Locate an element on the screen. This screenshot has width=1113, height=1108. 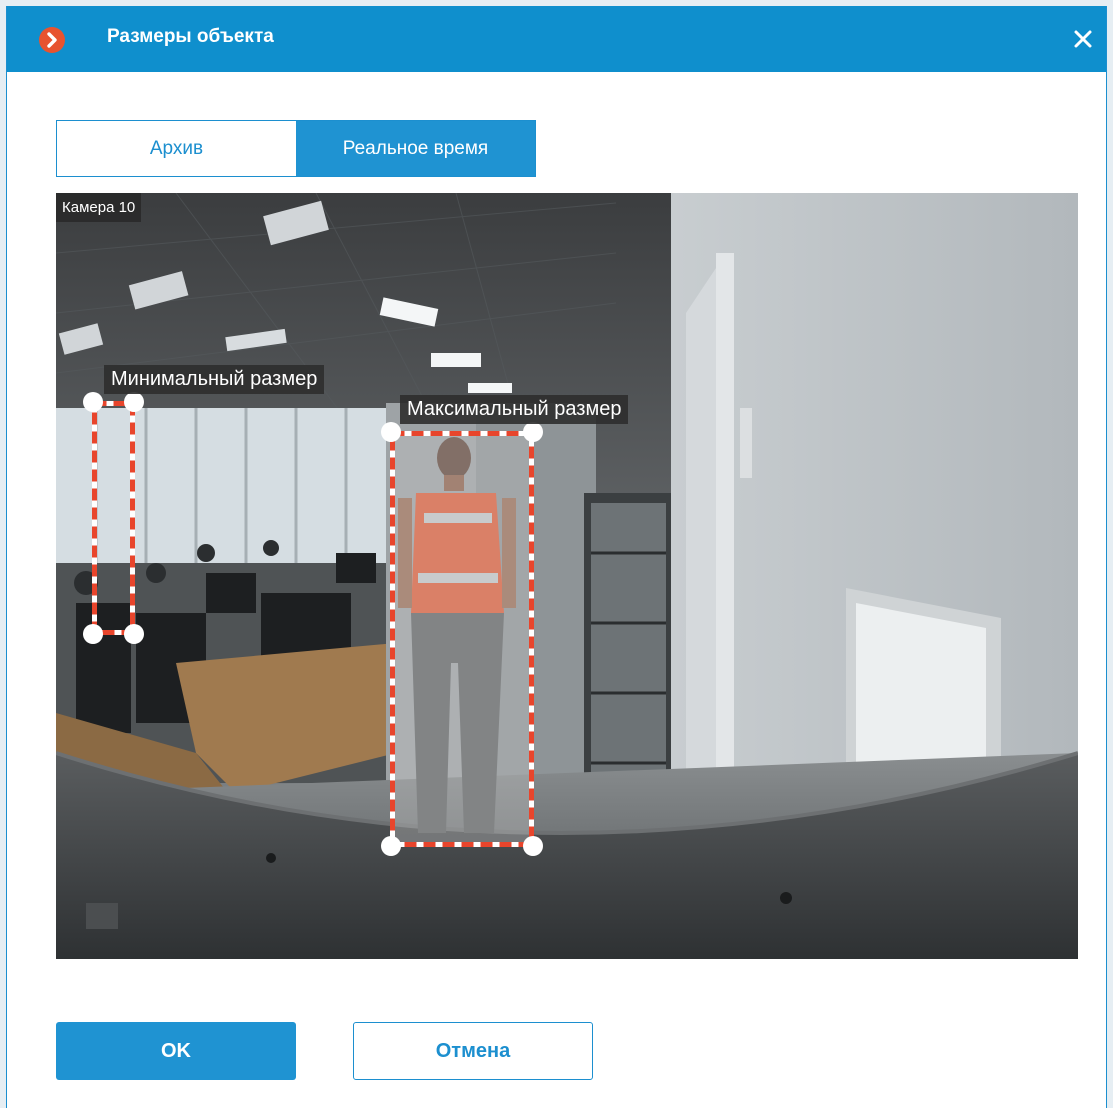
max-handle-top-left is located at coordinates (391, 432).